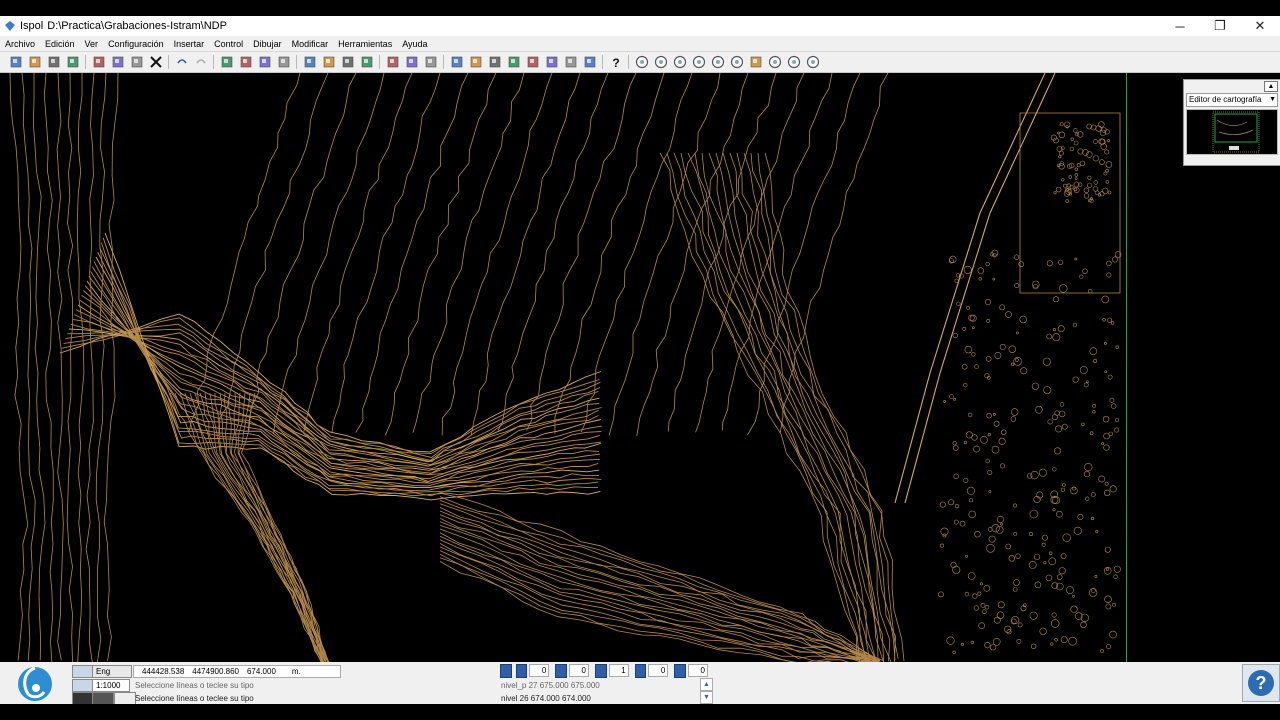 This screenshot has height=720, width=1280. Describe the element at coordinates (640, 670) in the screenshot. I see `text-style-icon` at that location.